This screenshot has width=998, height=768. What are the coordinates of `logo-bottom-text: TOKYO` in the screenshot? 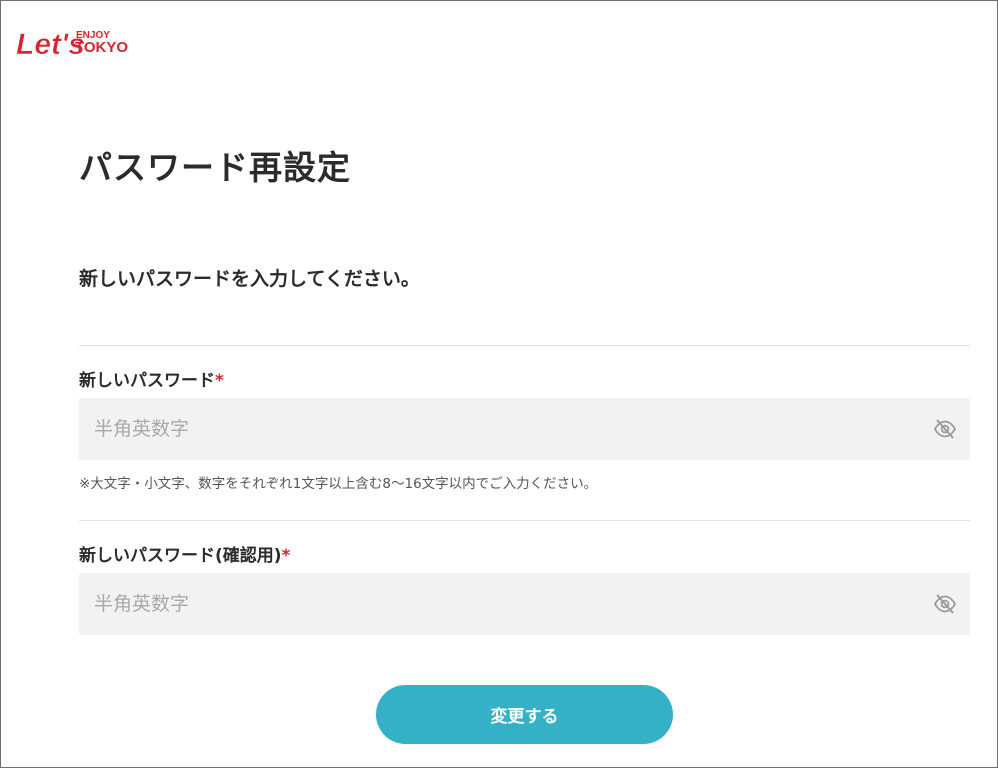 It's located at (101, 47).